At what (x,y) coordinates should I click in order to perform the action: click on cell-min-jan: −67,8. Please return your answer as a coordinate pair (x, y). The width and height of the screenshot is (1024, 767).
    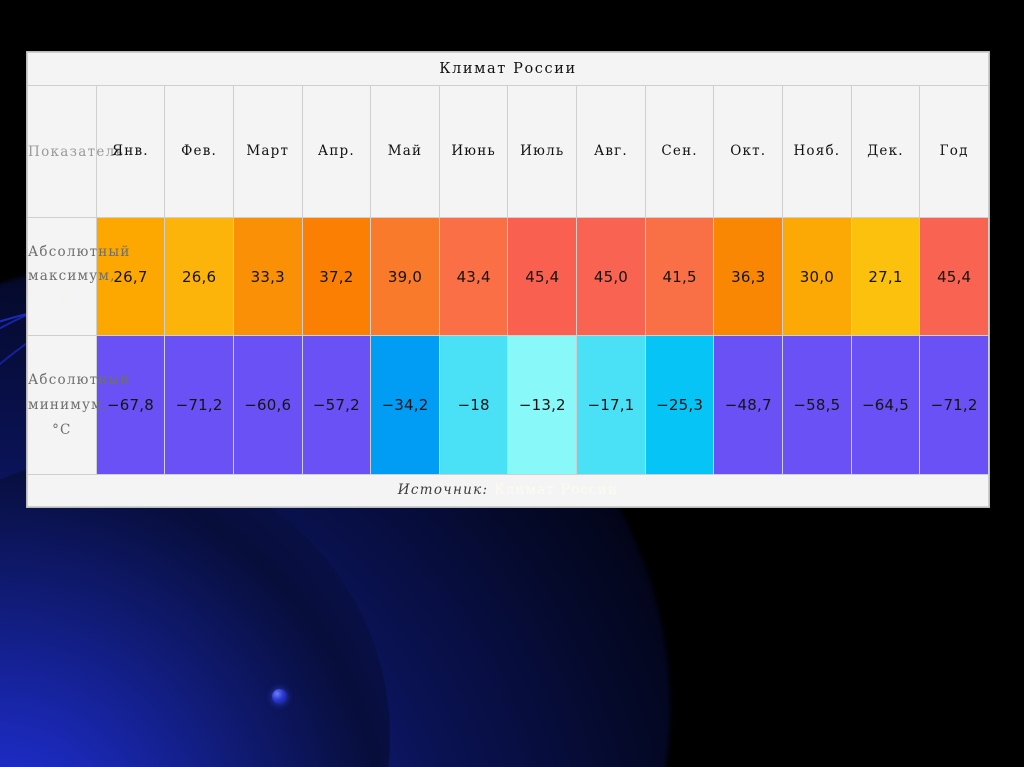
    Looking at the image, I should click on (130, 405).